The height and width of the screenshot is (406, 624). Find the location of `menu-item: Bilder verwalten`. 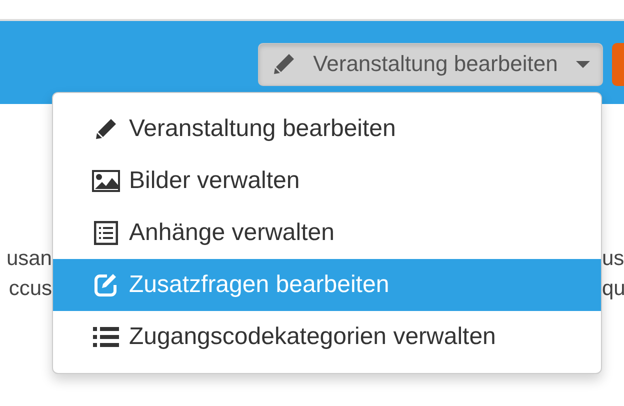

menu-item: Bilder verwalten is located at coordinates (327, 181).